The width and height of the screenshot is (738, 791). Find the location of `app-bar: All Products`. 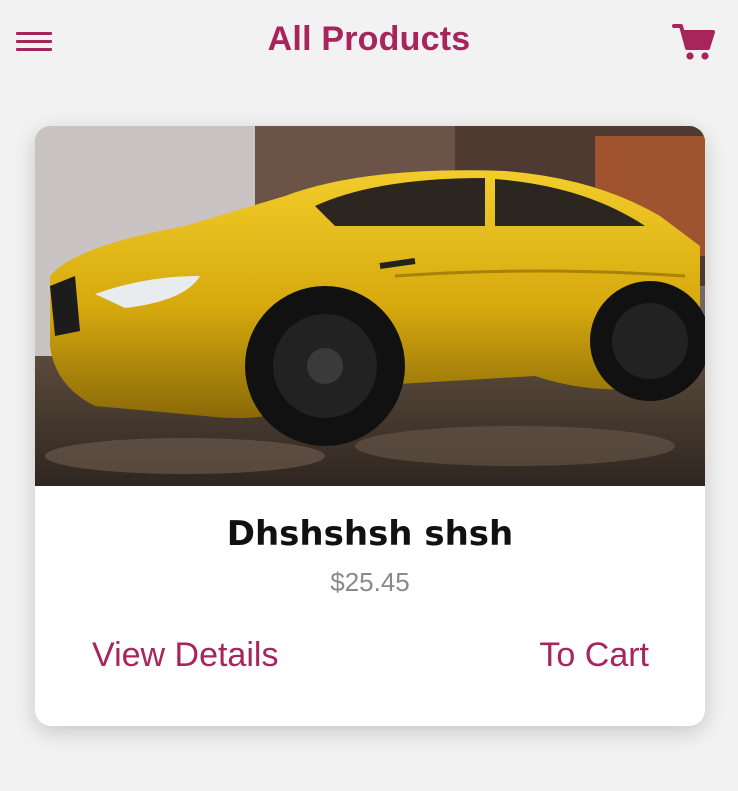

app-bar: All Products is located at coordinates (369, 42).